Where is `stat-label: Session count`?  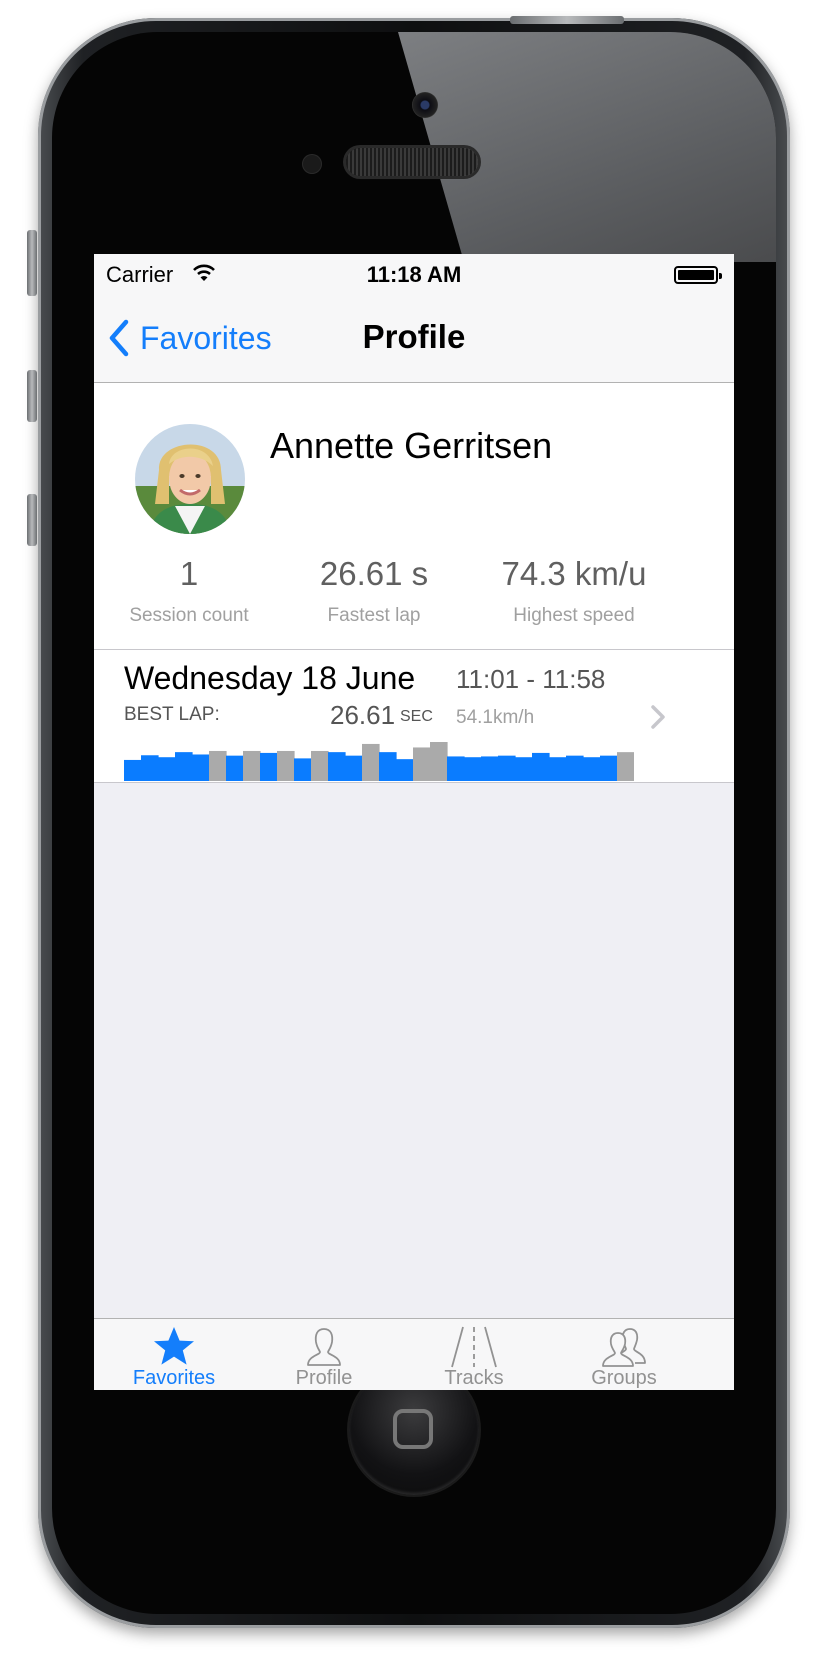
stat-label: Session count is located at coordinates (189, 615).